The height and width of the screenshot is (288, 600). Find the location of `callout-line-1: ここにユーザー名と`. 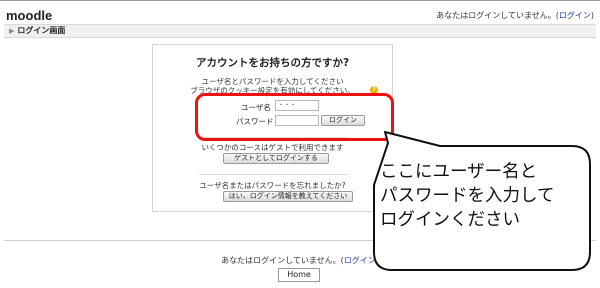

callout-line-1: ここにユーザー名と is located at coordinates (459, 172).